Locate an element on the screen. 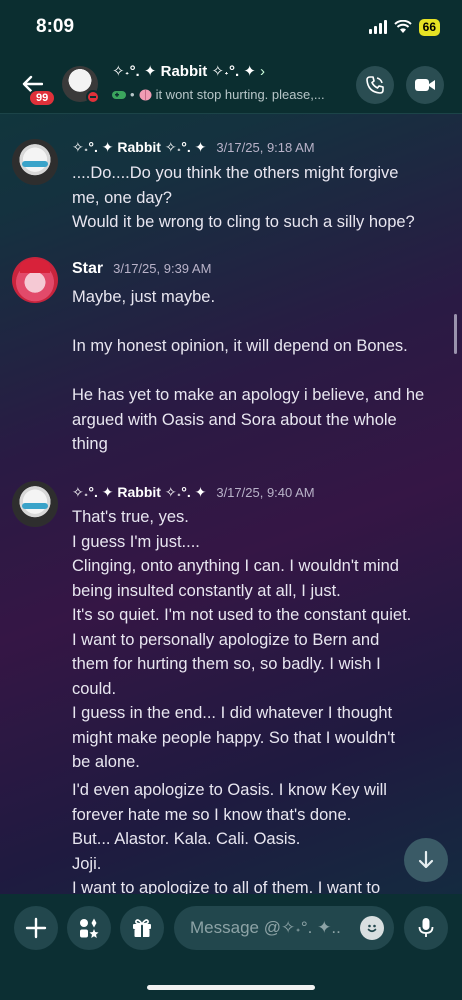 The height and width of the screenshot is (1000, 462). message-input-wrapper is located at coordinates (284, 928).